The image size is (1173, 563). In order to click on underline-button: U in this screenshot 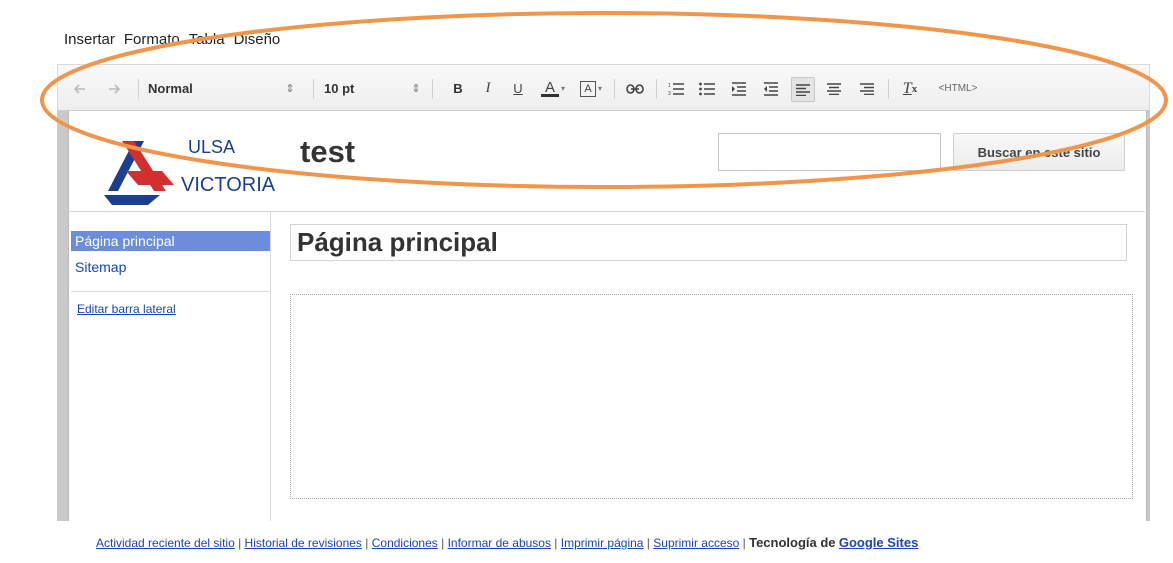, I will do `click(518, 88)`.